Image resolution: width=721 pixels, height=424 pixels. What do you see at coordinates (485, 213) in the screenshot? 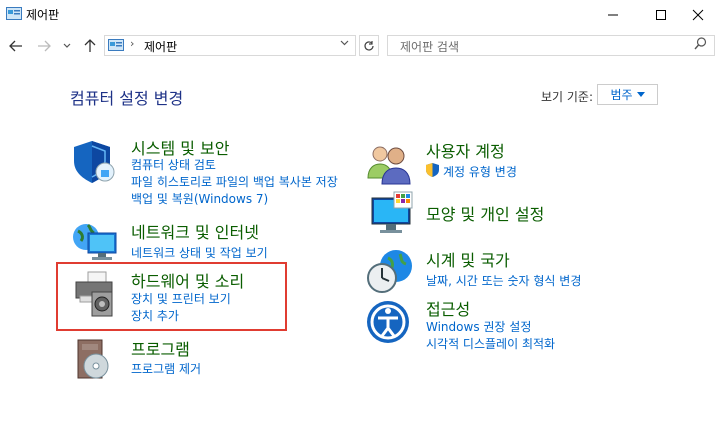
I see `category-appearance-personalization: 모양 및 개인 설정` at bounding box center [485, 213].